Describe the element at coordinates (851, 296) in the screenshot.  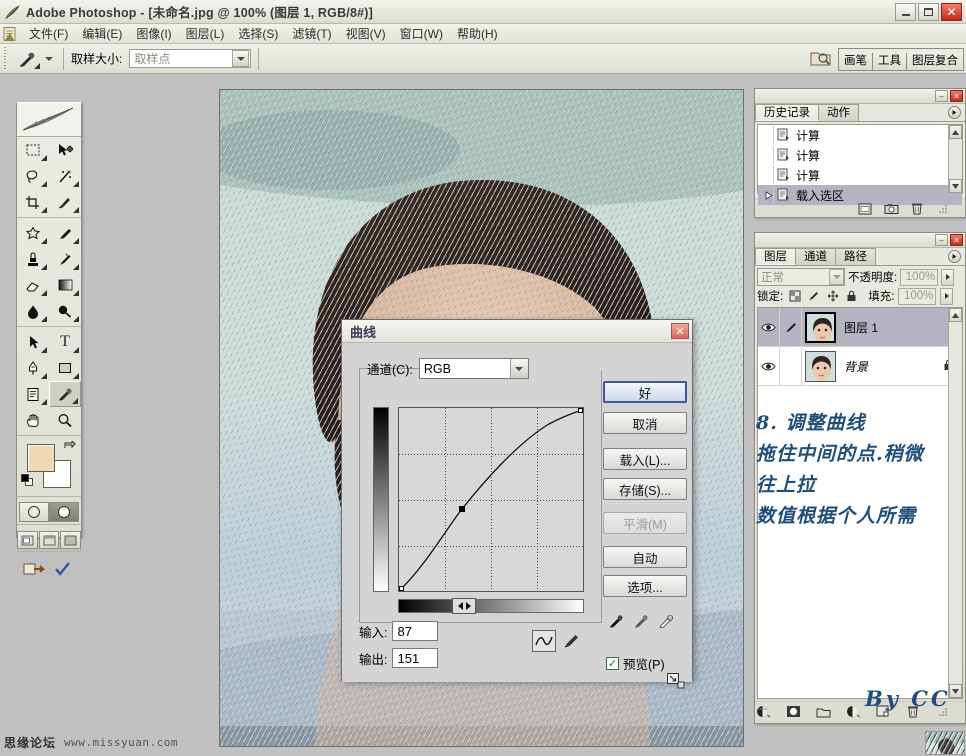
I see `lock-all-icon` at that location.